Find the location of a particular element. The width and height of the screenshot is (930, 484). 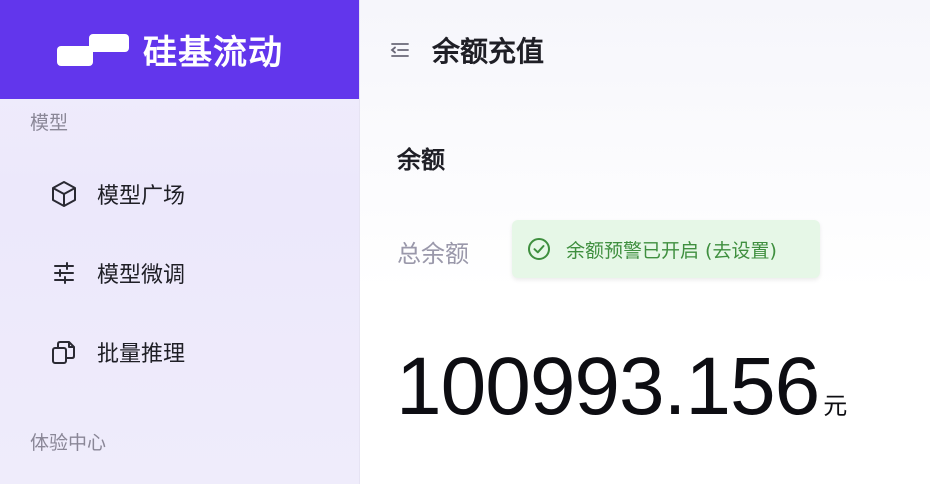

balance-alert-text: 余额预警已开启 (去设置) is located at coordinates (671, 250).